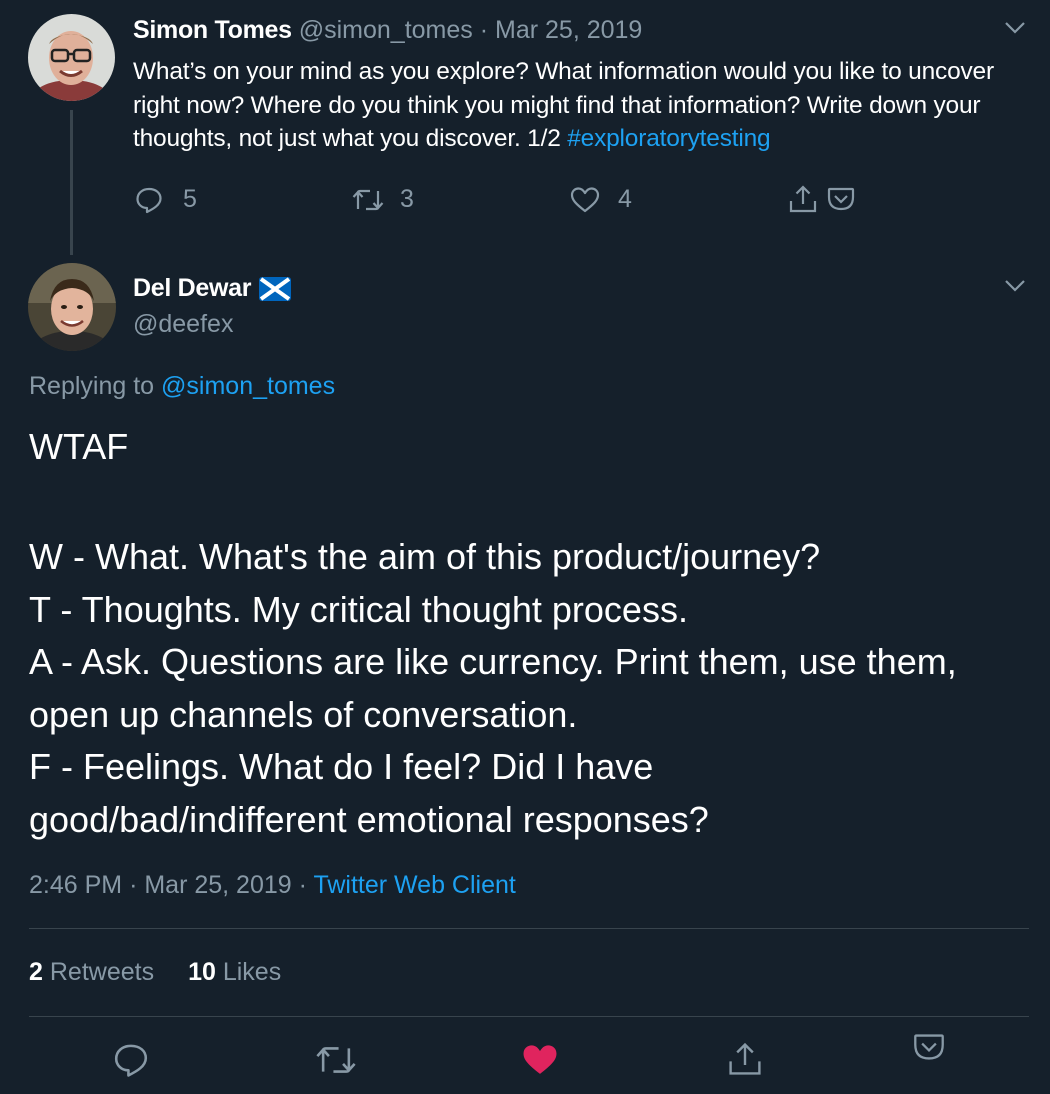 The width and height of the screenshot is (1050, 1094). I want to click on reply-count: 5, so click(190, 199).